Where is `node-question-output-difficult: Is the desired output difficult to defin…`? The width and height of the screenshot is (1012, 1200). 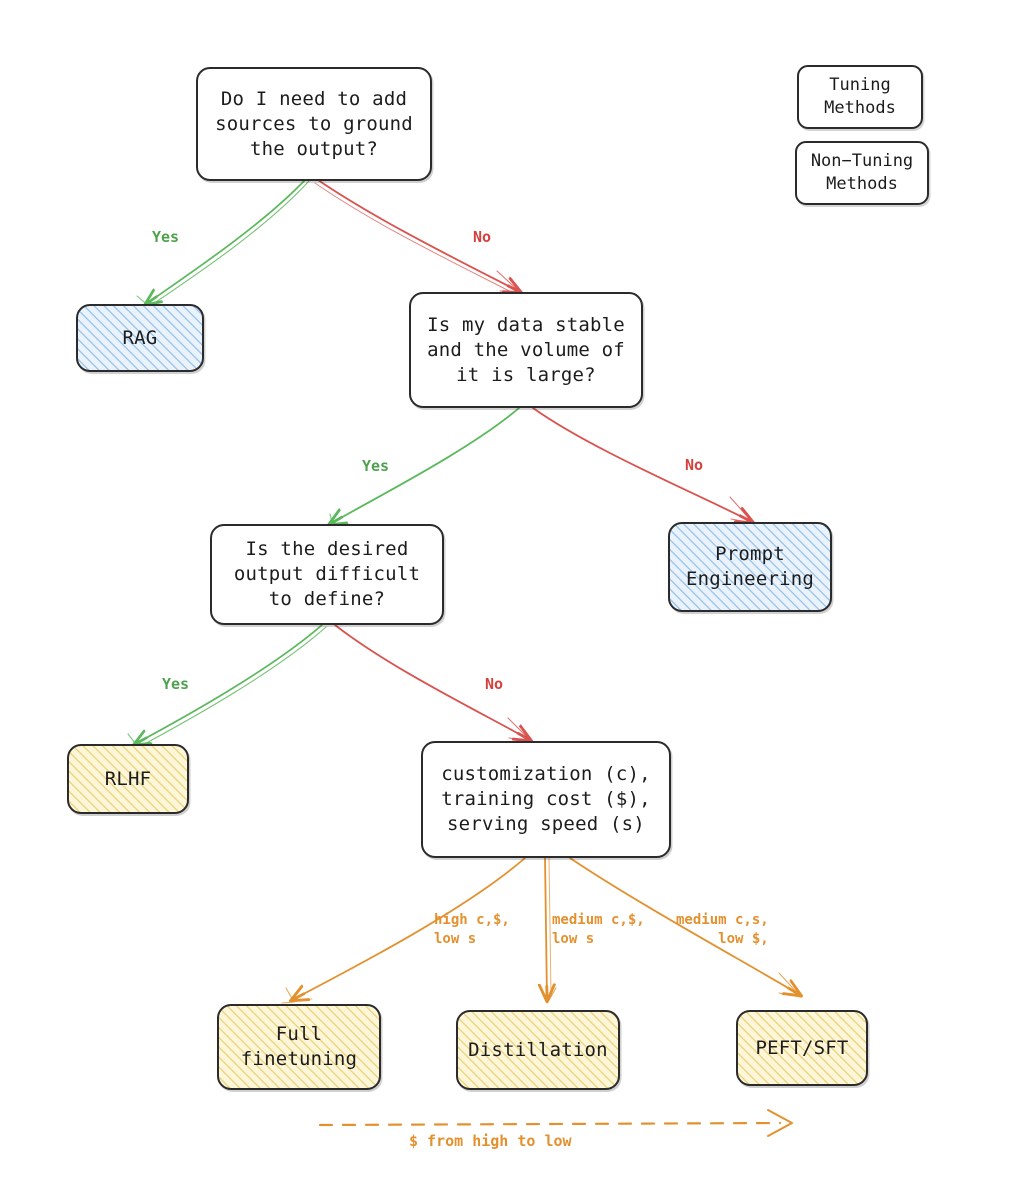
node-question-output-difficult: Is the desired output difficult to defin… is located at coordinates (327, 574).